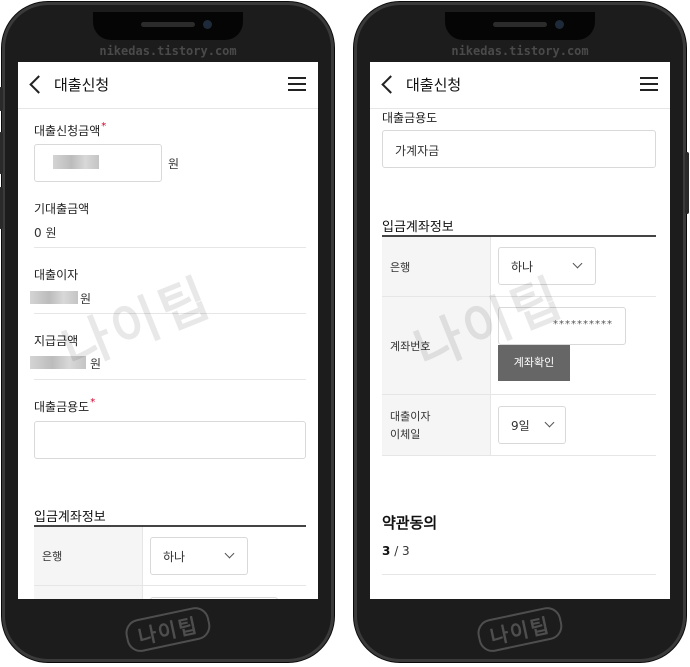 This screenshot has height=667, width=690. I want to click on transfer-label-2: 이체일, so click(405, 434).